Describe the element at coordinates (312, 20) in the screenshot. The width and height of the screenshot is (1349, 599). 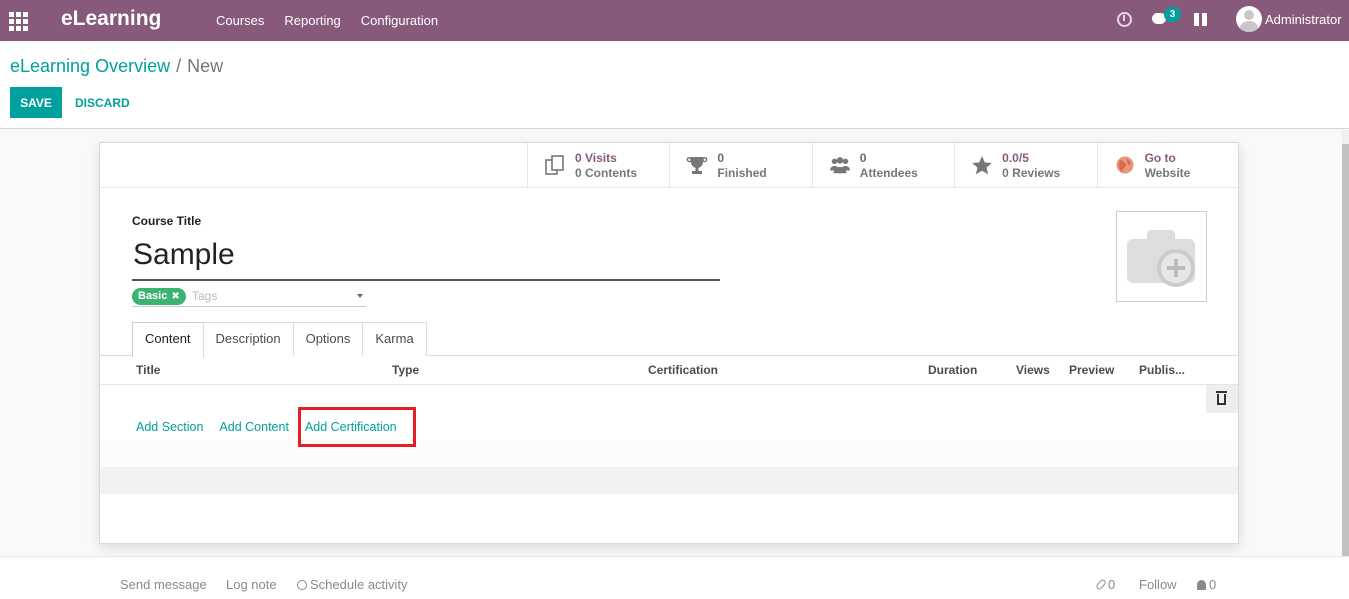
I see `menu-reporting: Reporting` at that location.